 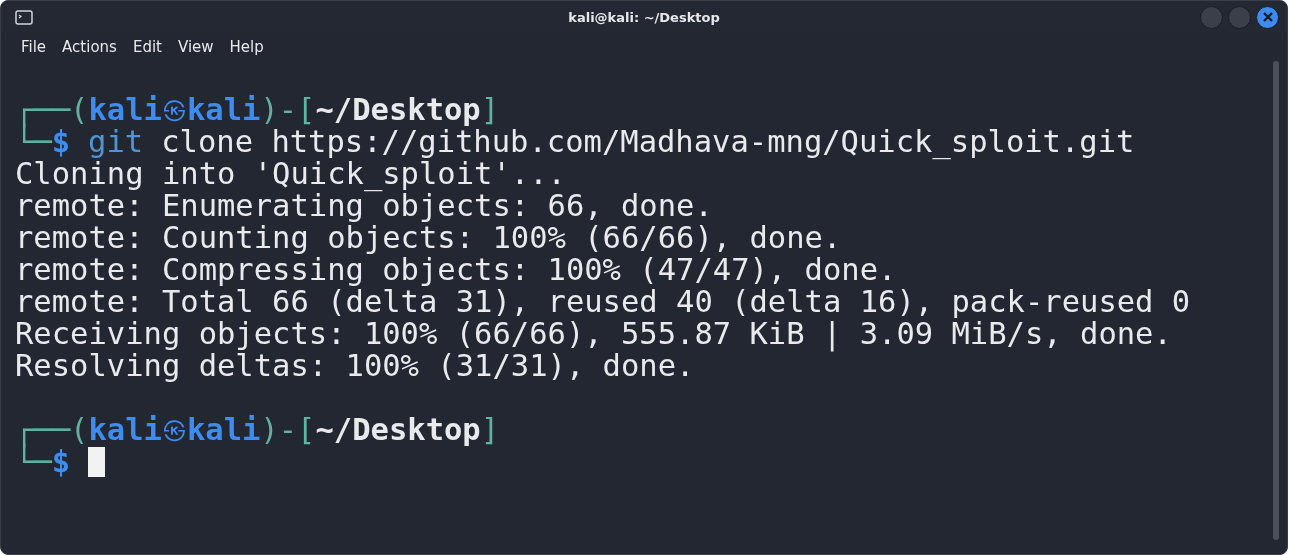 What do you see at coordinates (34, 47) in the screenshot?
I see `menu-item: File` at bounding box center [34, 47].